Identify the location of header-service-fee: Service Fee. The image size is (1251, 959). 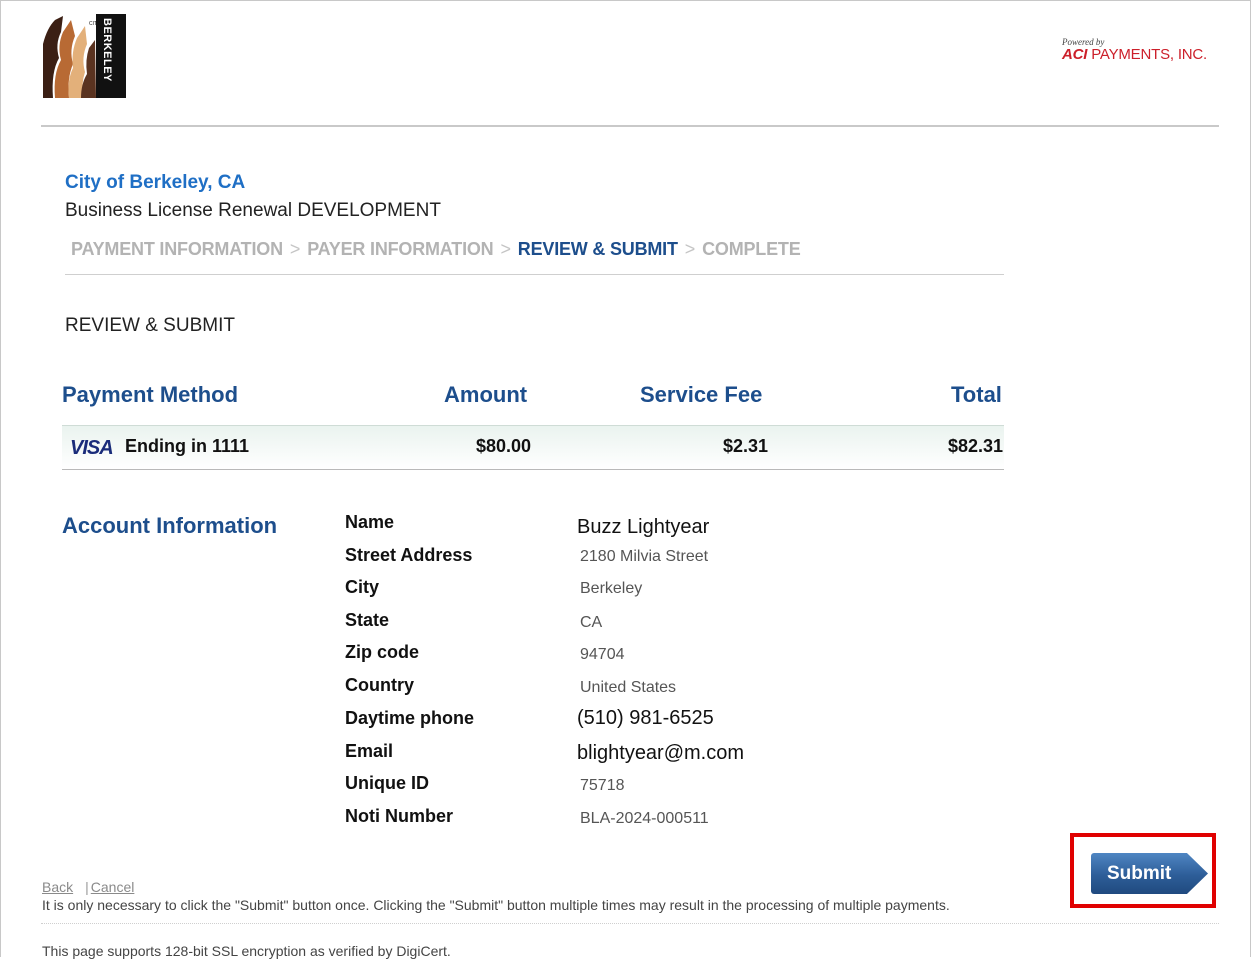
(701, 394).